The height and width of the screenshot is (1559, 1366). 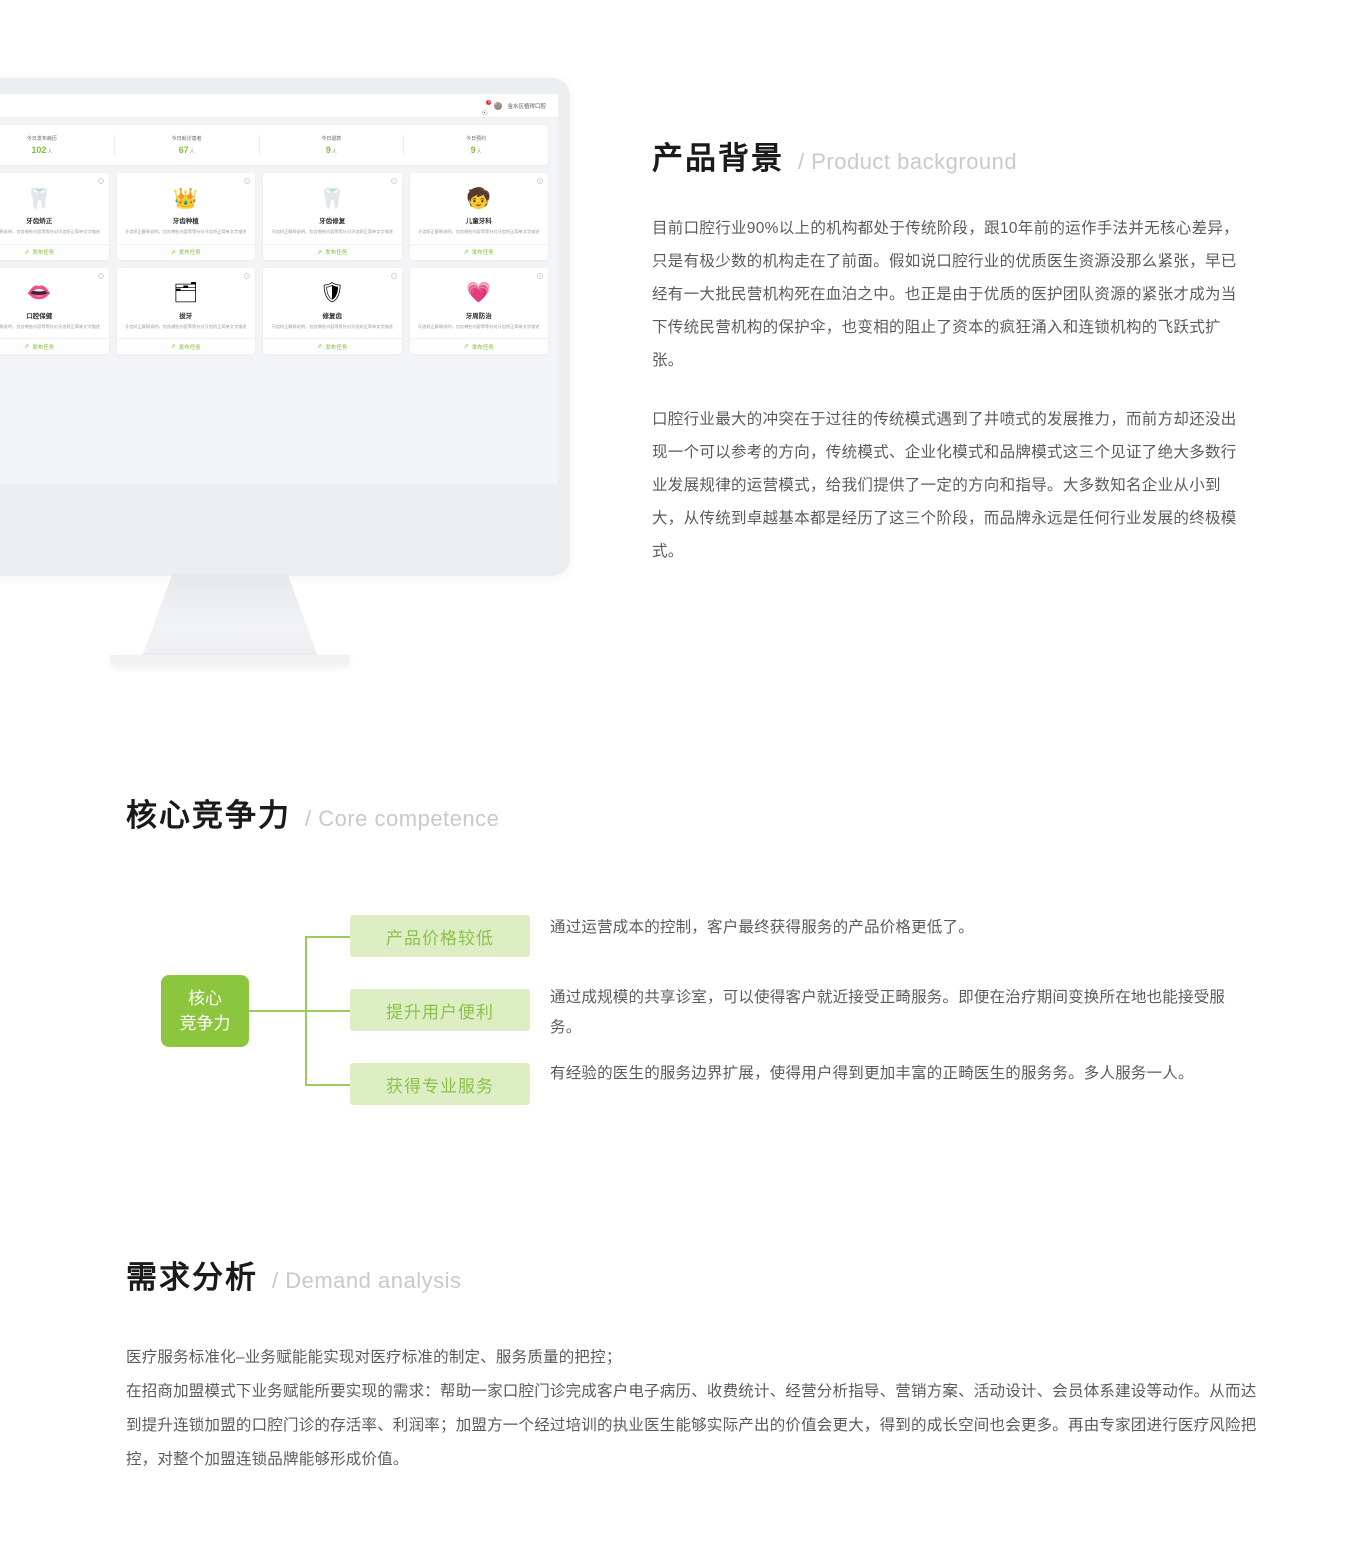 I want to click on tooth-repair-icon: 🦷, so click(x=332, y=198).